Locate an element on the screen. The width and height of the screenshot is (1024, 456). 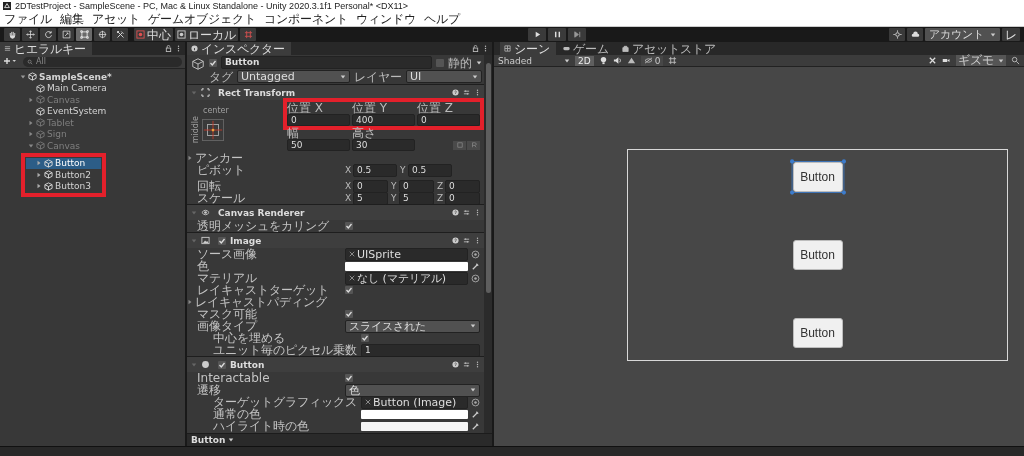
scale-tool-button is located at coordinates (66, 34).